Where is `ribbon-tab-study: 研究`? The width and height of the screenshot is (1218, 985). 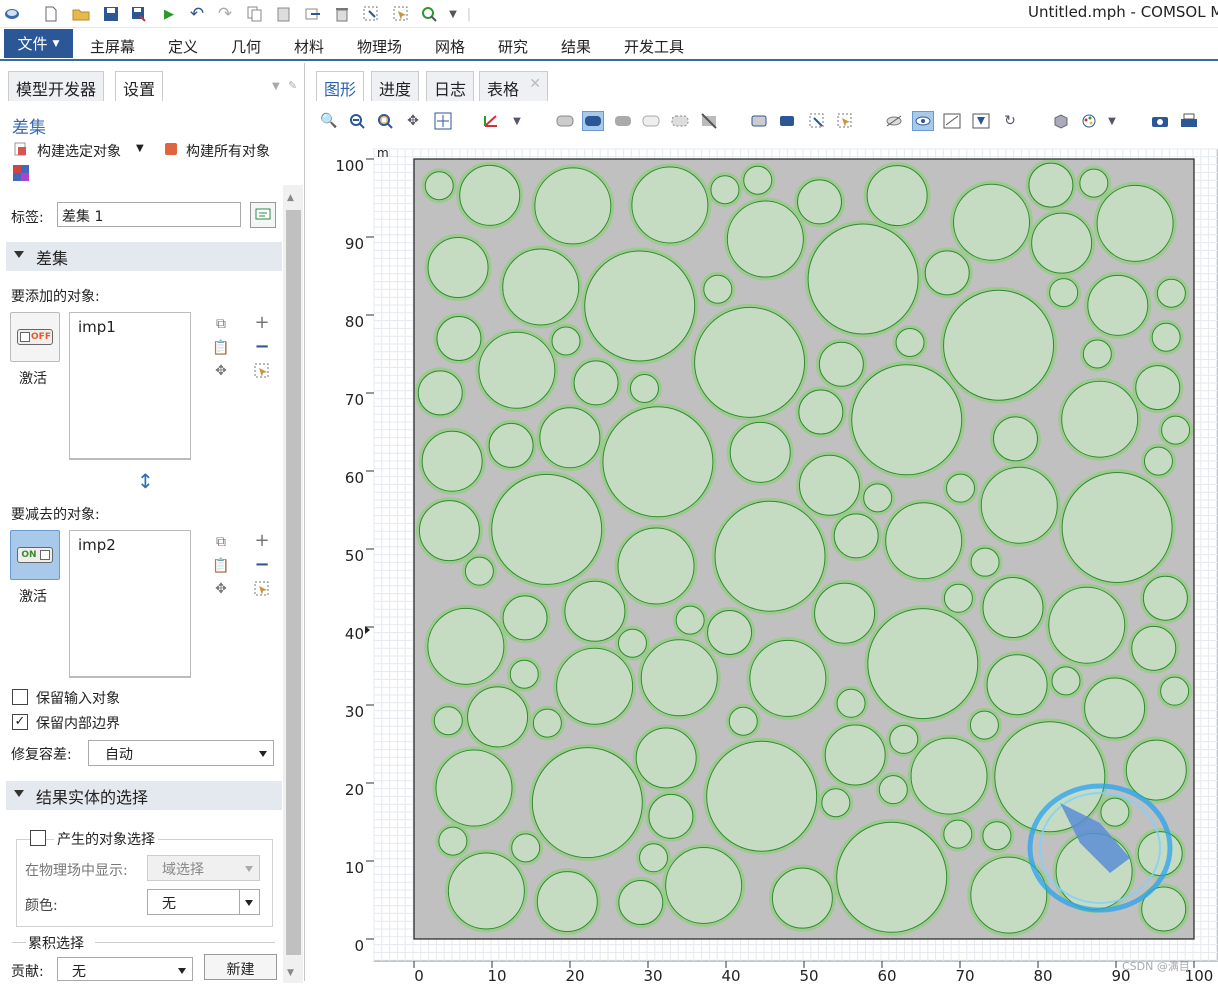
ribbon-tab-study: 研究 is located at coordinates (513, 46).